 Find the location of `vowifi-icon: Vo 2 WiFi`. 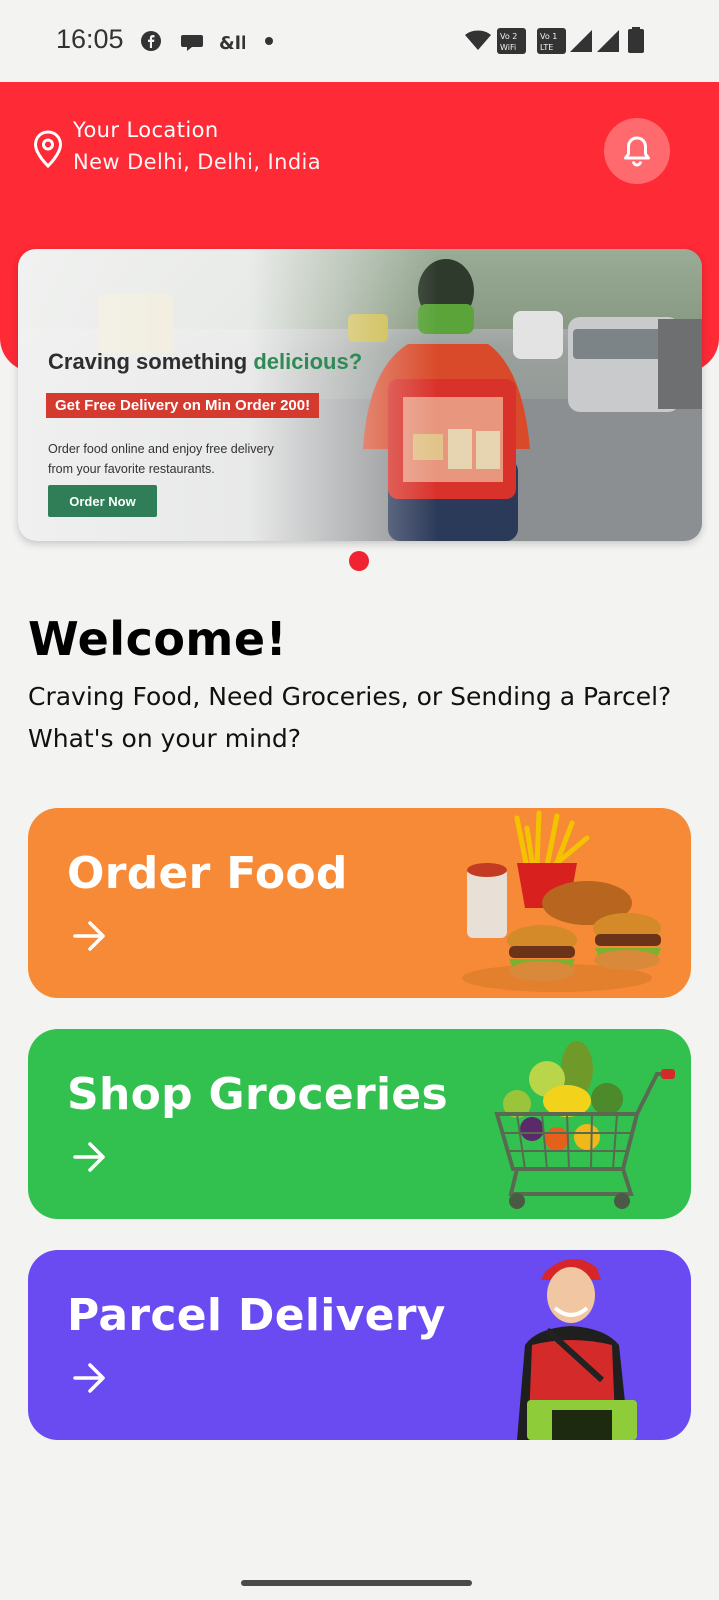

vowifi-icon: Vo 2 WiFi is located at coordinates (511, 41).